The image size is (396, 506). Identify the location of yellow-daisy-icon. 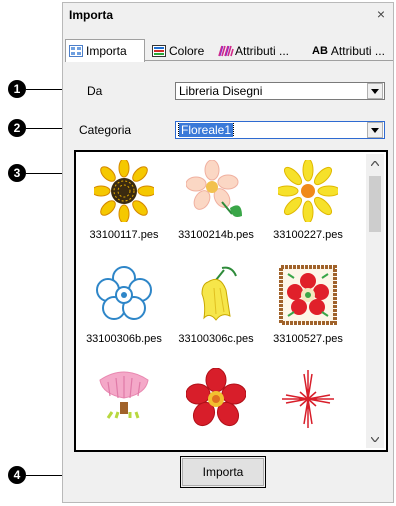
(308, 191).